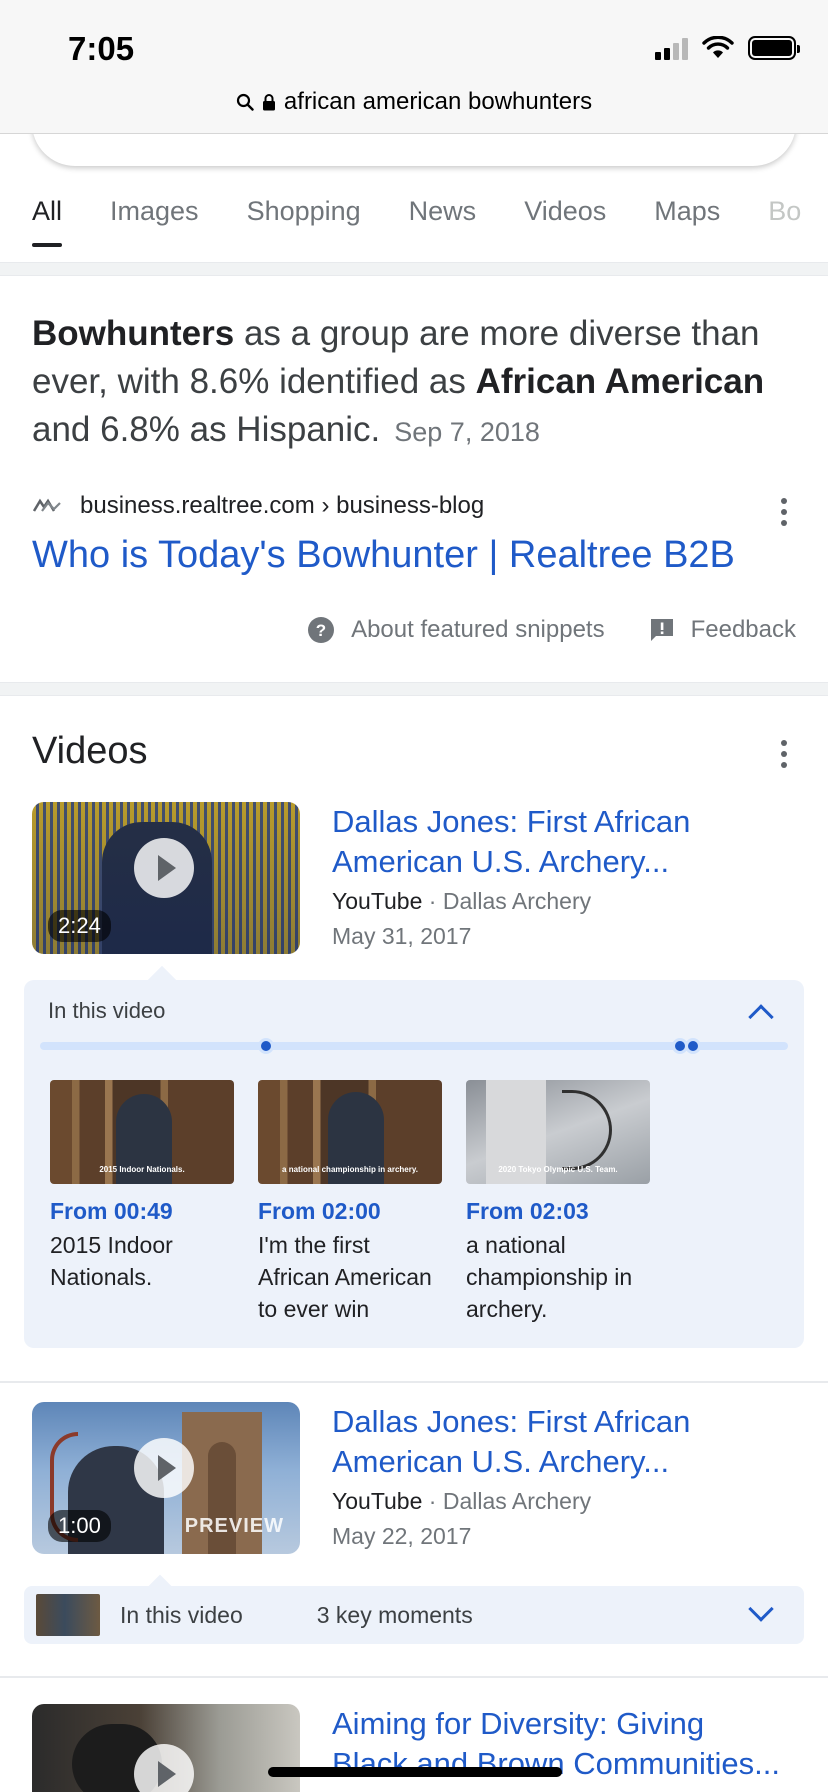 The width and height of the screenshot is (828, 1792). I want to click on search-tabs: All Images Shopping News Videos Maps Bo, so click(416, 221).